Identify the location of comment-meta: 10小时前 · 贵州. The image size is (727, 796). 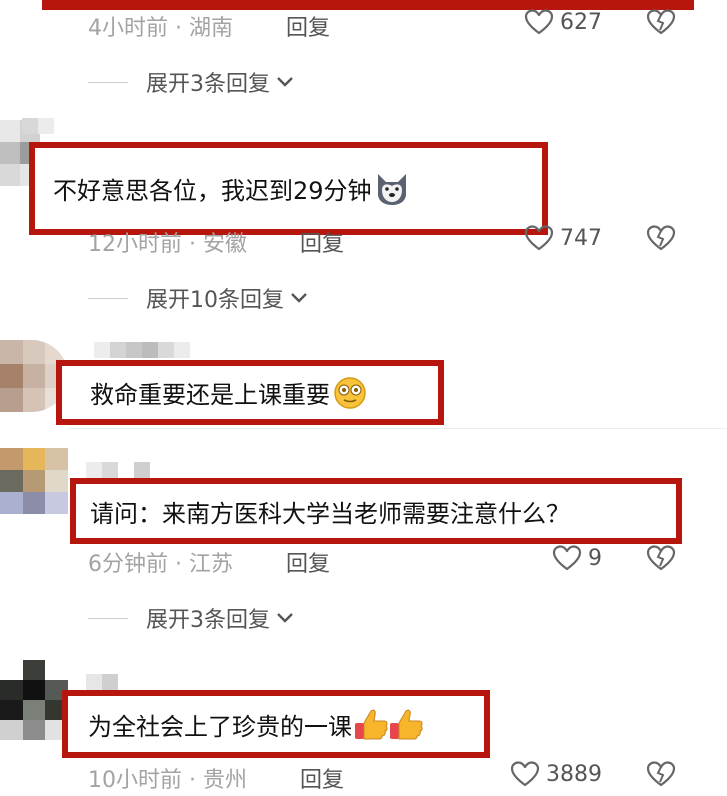
(167, 780).